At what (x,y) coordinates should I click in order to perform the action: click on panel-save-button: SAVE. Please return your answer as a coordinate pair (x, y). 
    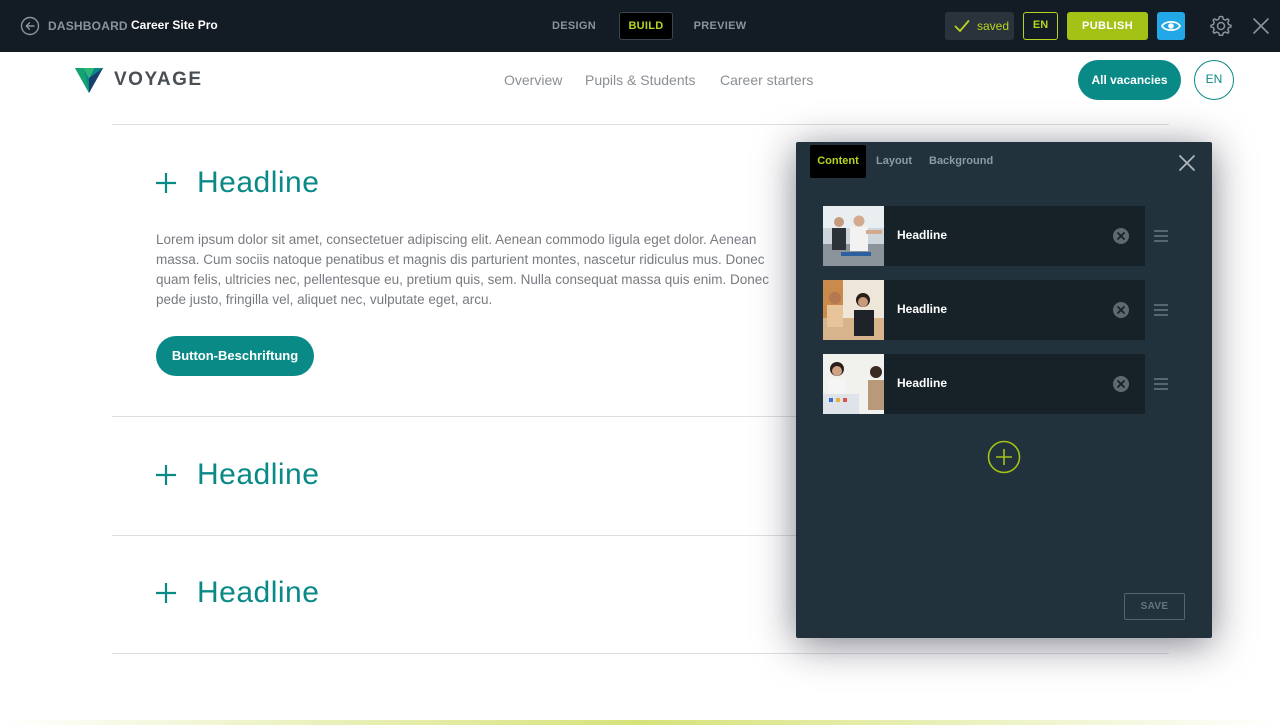
    Looking at the image, I should click on (1154, 606).